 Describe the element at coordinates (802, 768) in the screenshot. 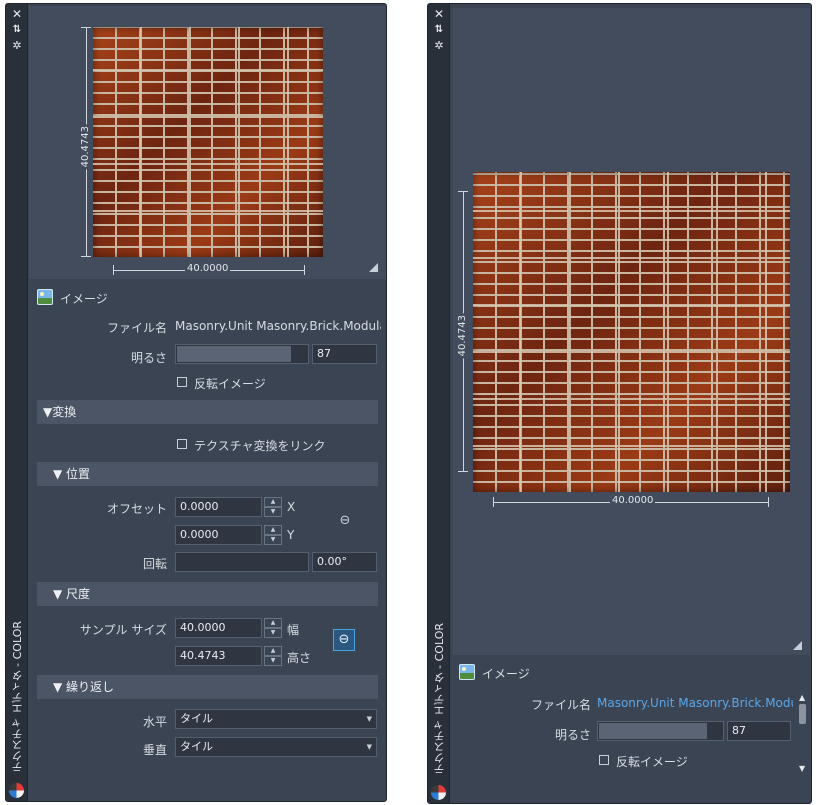

I see `scroll-down-icon: ▼` at that location.